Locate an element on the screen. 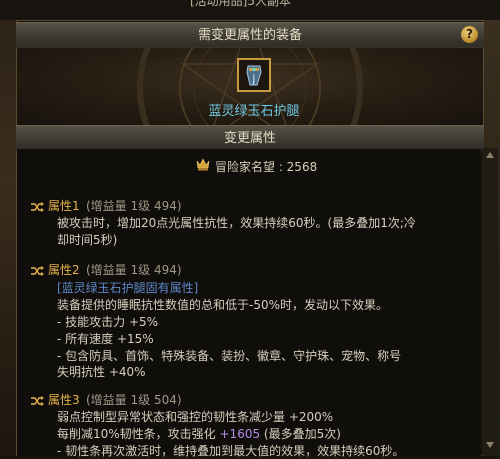 This screenshot has width=500, height=459. attr-1-line-2: 却时间5秒) is located at coordinates (87, 240).